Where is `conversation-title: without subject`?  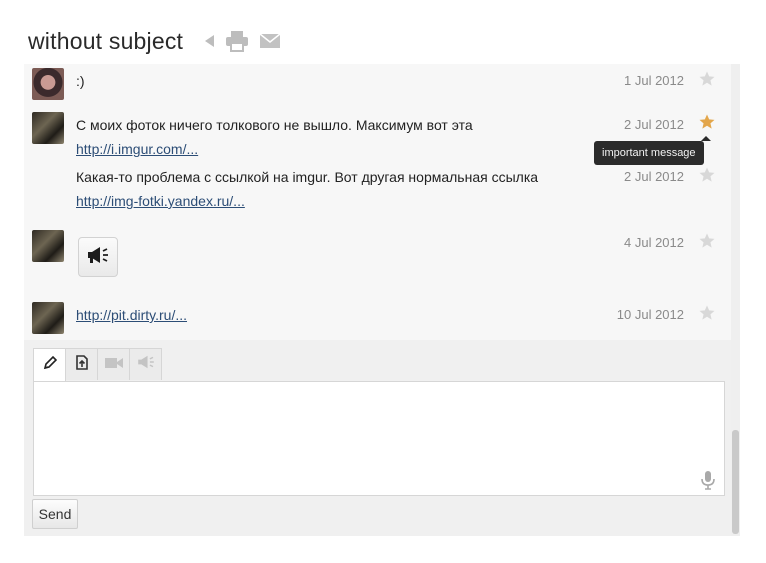
conversation-title: without subject is located at coordinates (106, 40).